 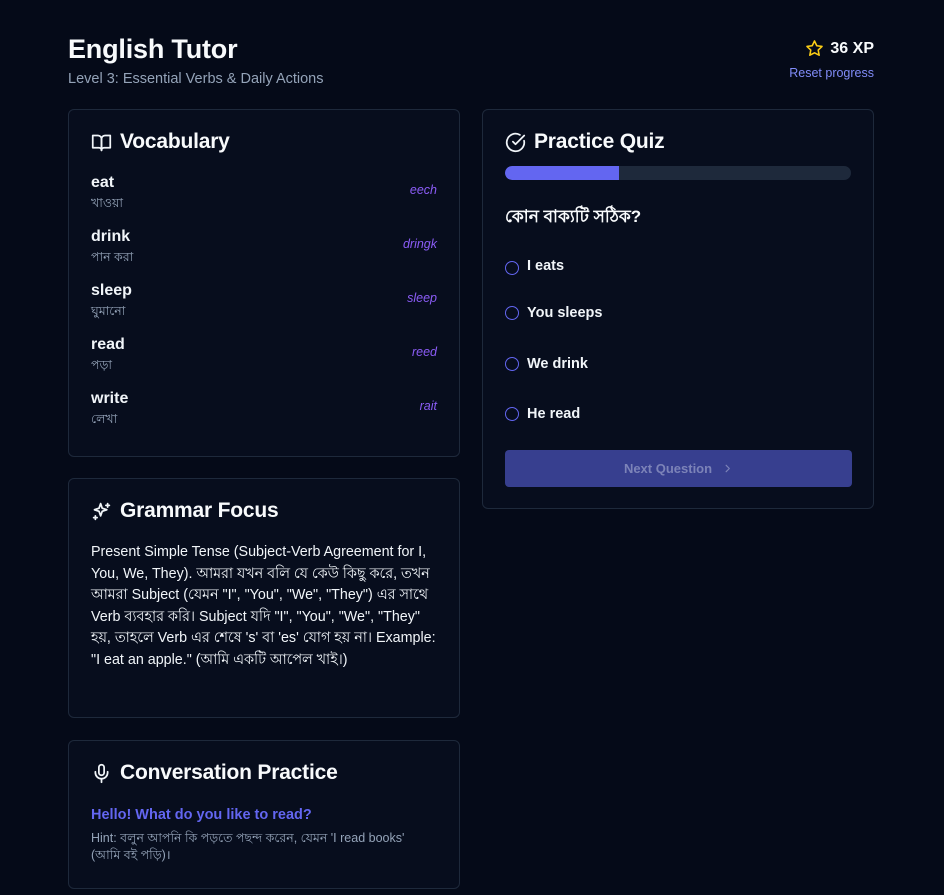 I want to click on quiz-option: He read, so click(x=678, y=414).